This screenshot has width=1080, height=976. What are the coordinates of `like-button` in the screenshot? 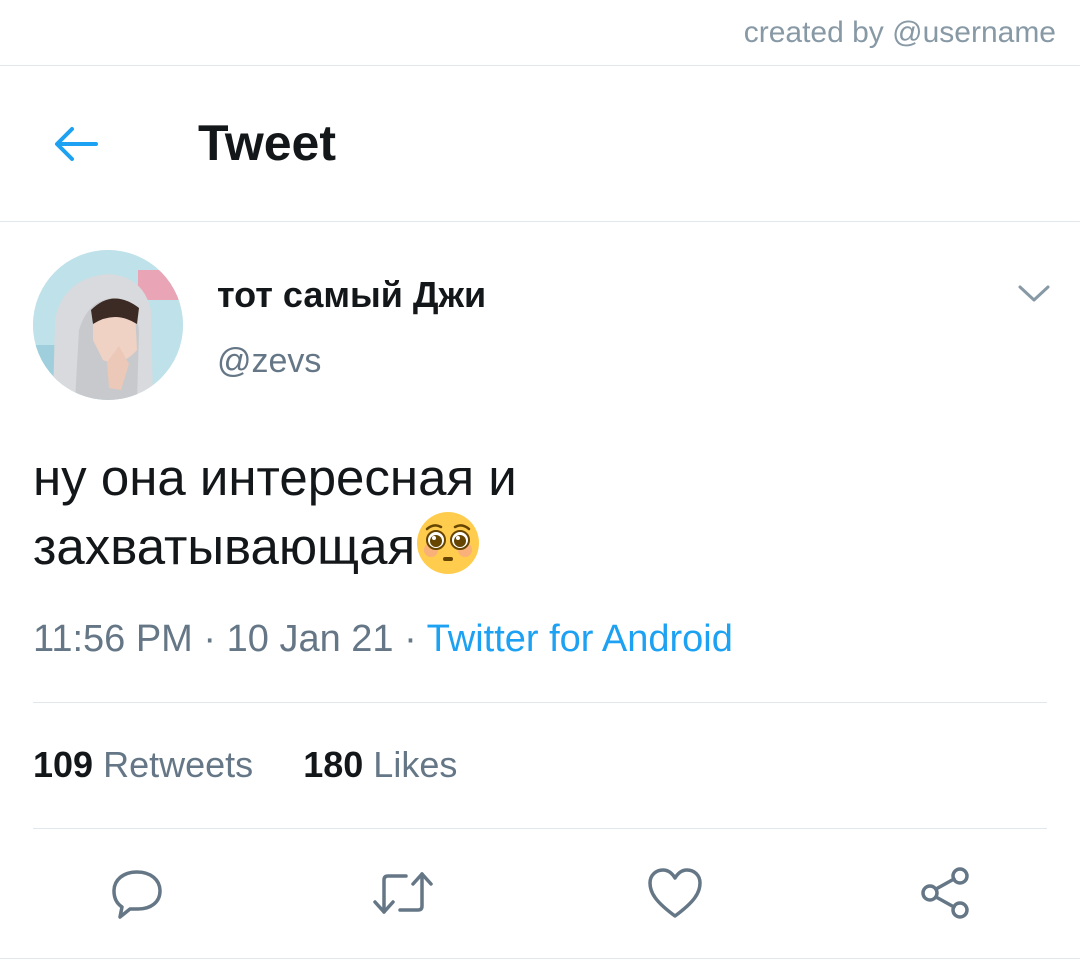 It's located at (675, 893).